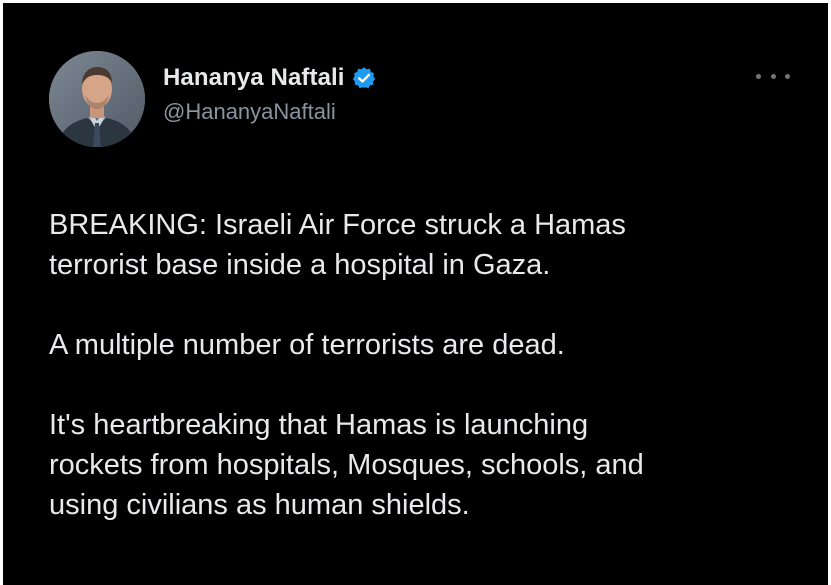 The height and width of the screenshot is (585, 831). What do you see at coordinates (249, 112) in the screenshot?
I see `author-handle: @HananyaNaftali` at bounding box center [249, 112].